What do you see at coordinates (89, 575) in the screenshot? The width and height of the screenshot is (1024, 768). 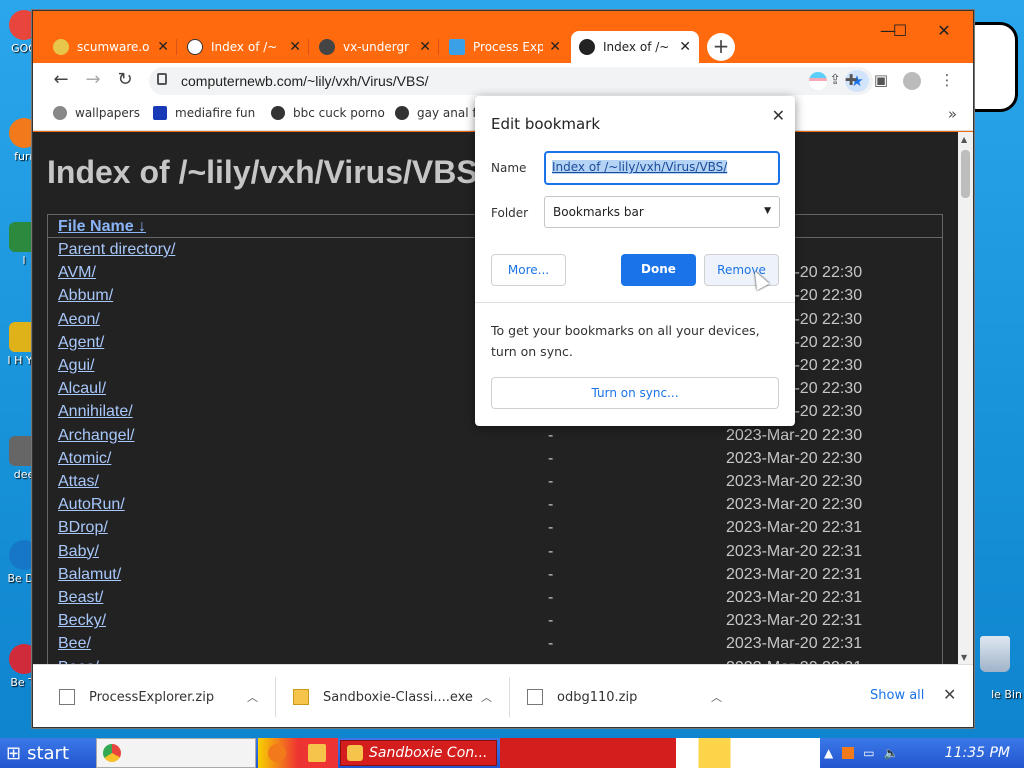 I see `directory-link: Balamut/` at bounding box center [89, 575].